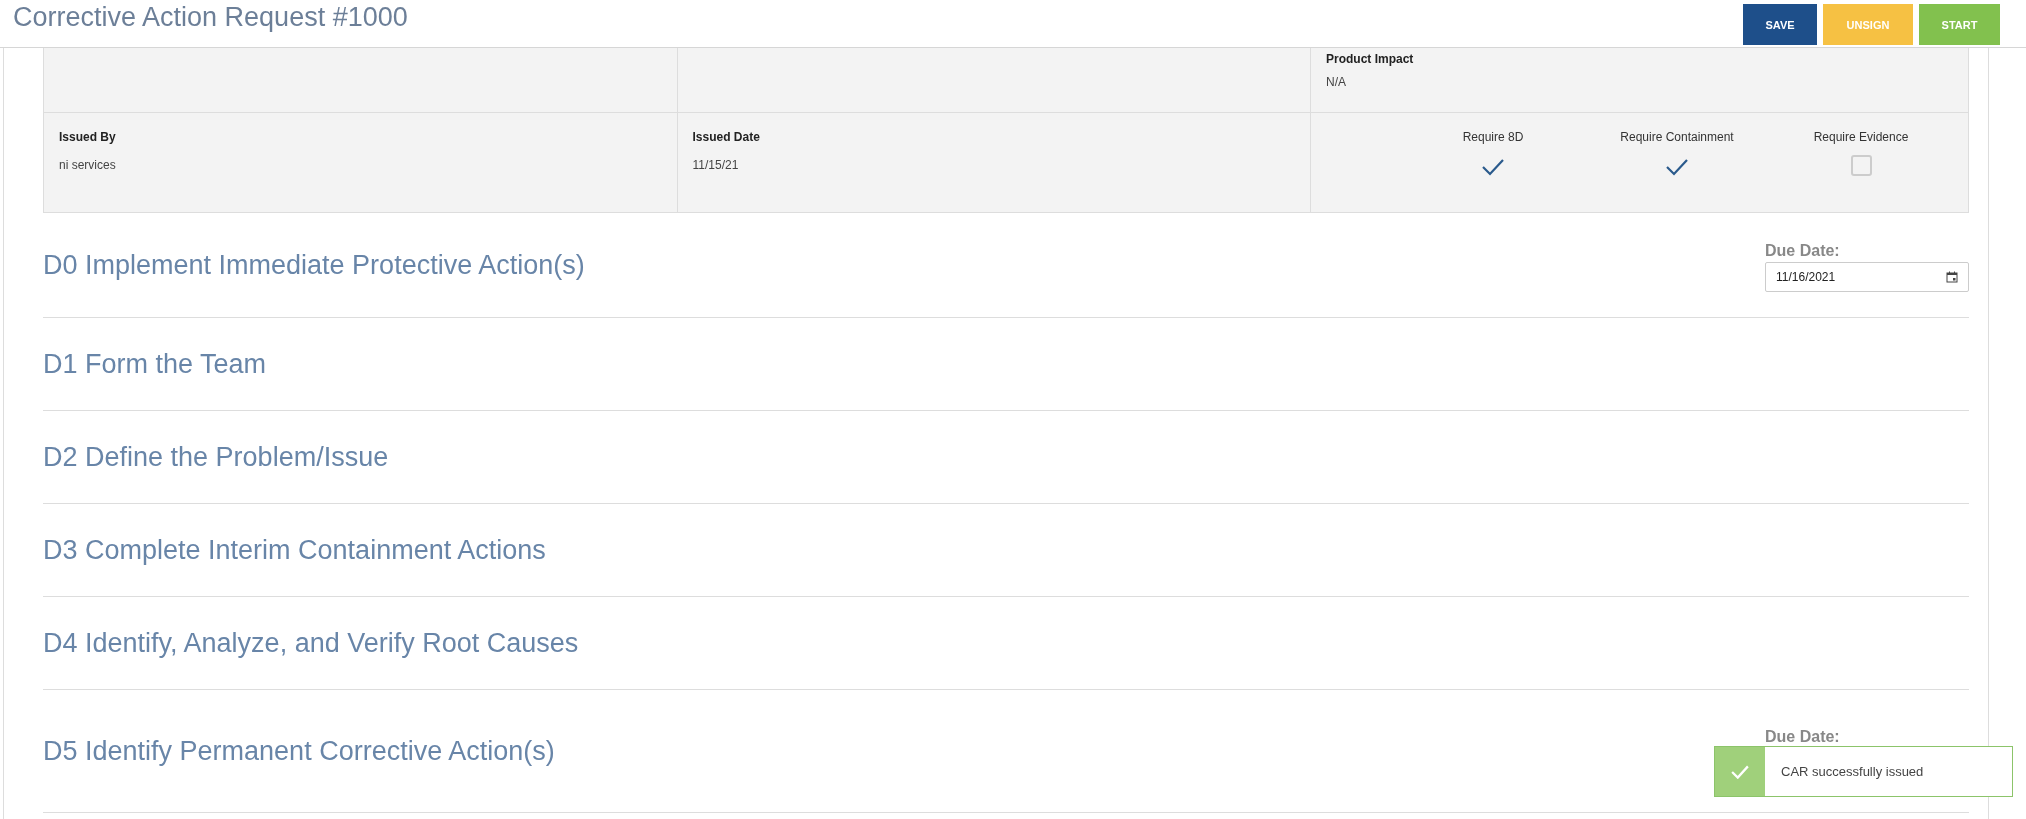  I want to click on requirement-label: Require Evidence, so click(1861, 137).